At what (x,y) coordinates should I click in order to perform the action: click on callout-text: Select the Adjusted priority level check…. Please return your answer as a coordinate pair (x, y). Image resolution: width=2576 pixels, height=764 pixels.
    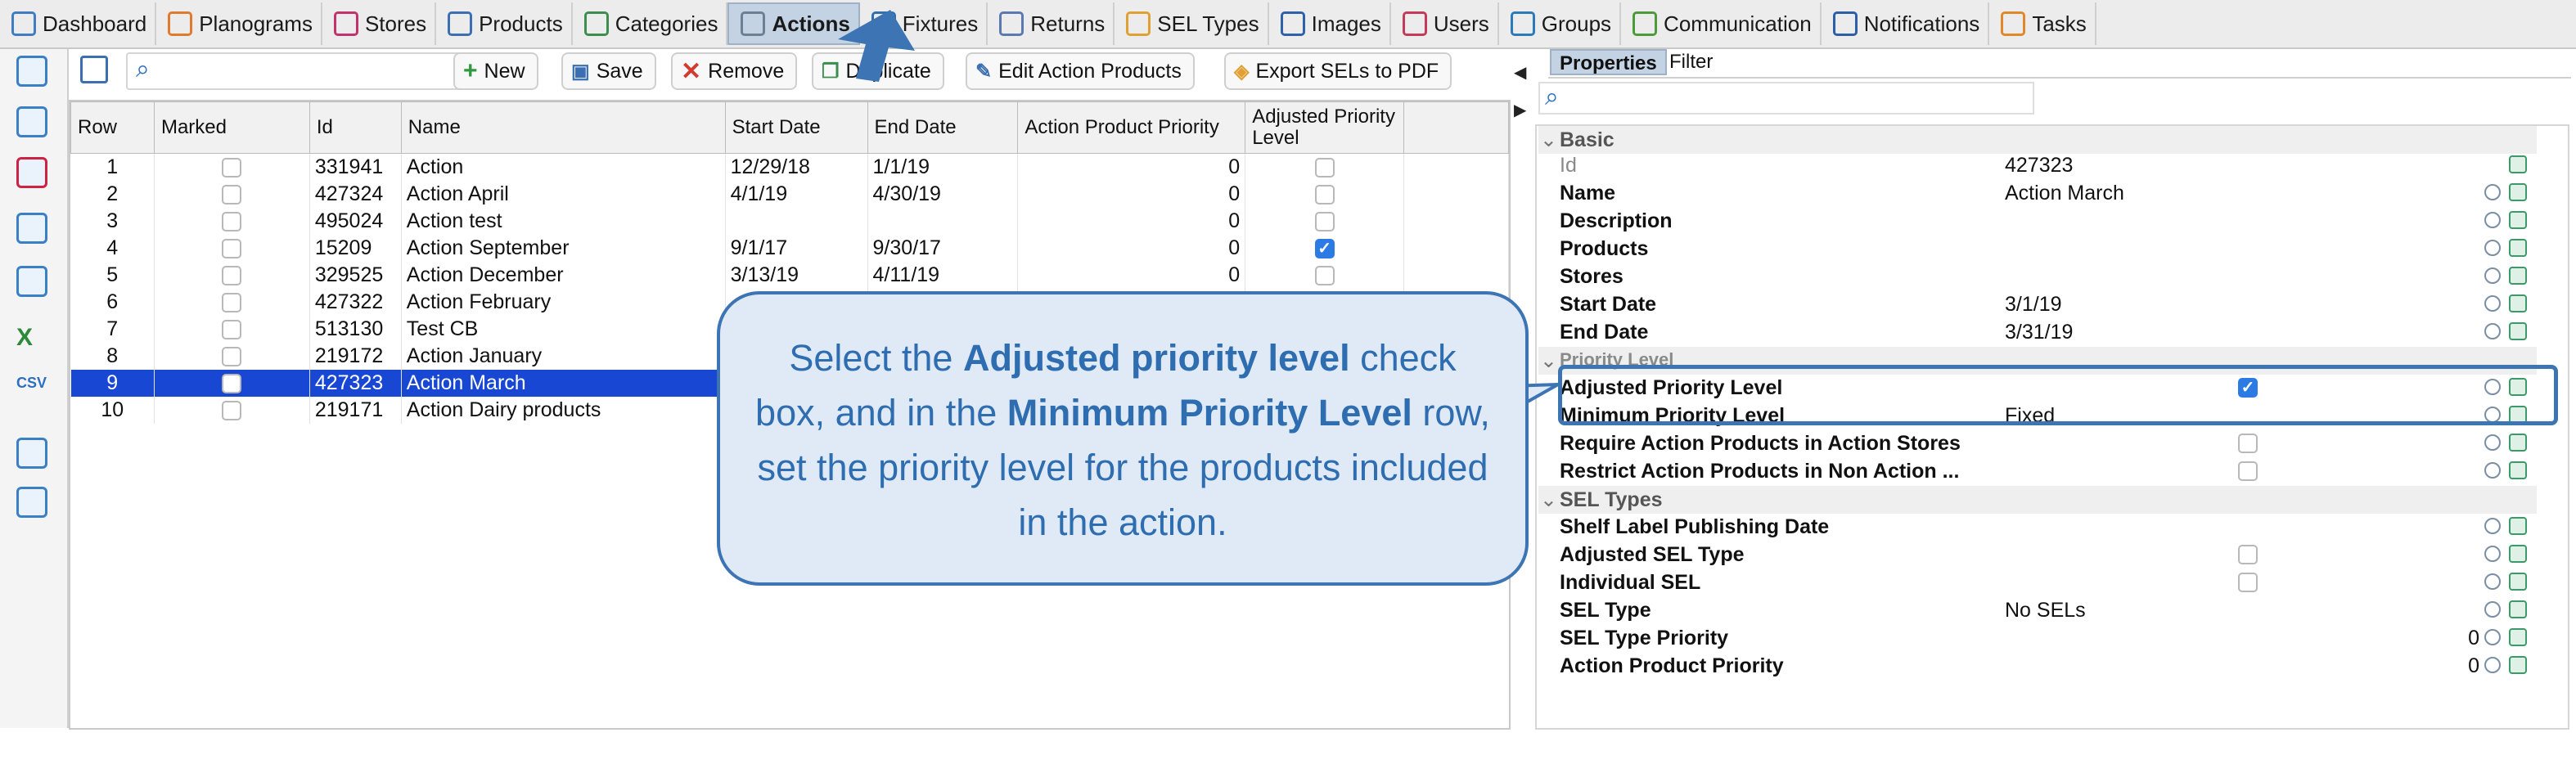
    Looking at the image, I should click on (1122, 440).